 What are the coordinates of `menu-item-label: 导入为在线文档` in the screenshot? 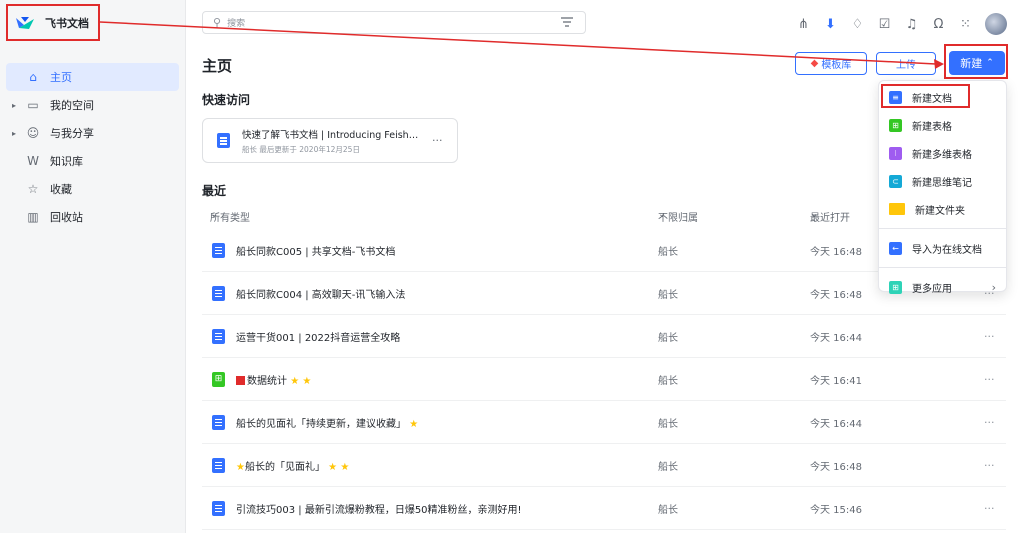 It's located at (947, 250).